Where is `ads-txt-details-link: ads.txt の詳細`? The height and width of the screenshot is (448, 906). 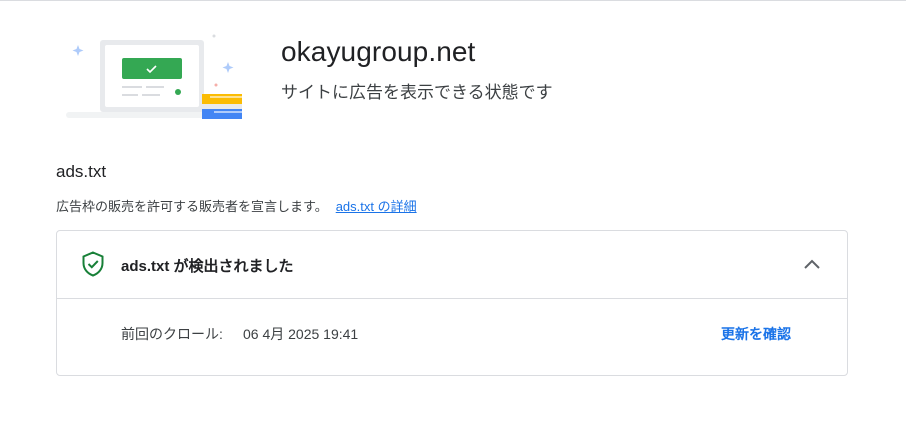 ads-txt-details-link: ads.txt の詳細 is located at coordinates (376, 206).